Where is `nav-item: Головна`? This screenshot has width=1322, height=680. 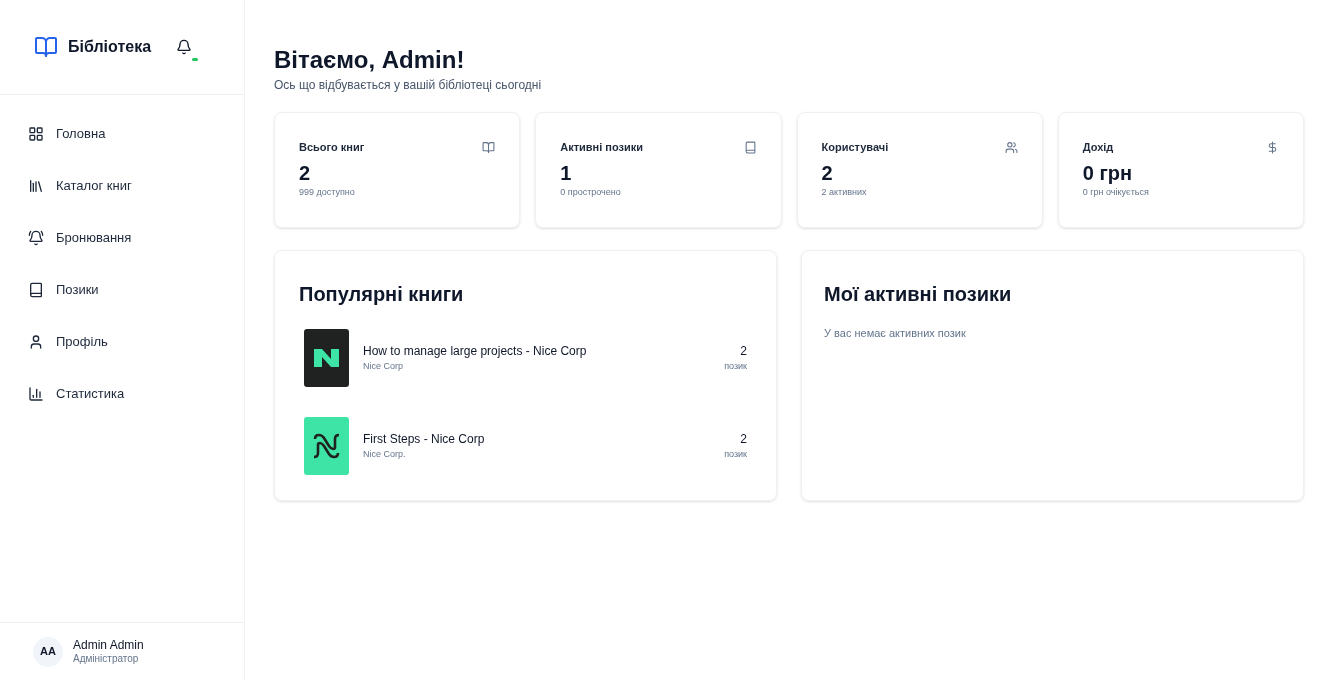
nav-item: Головна is located at coordinates (122, 134).